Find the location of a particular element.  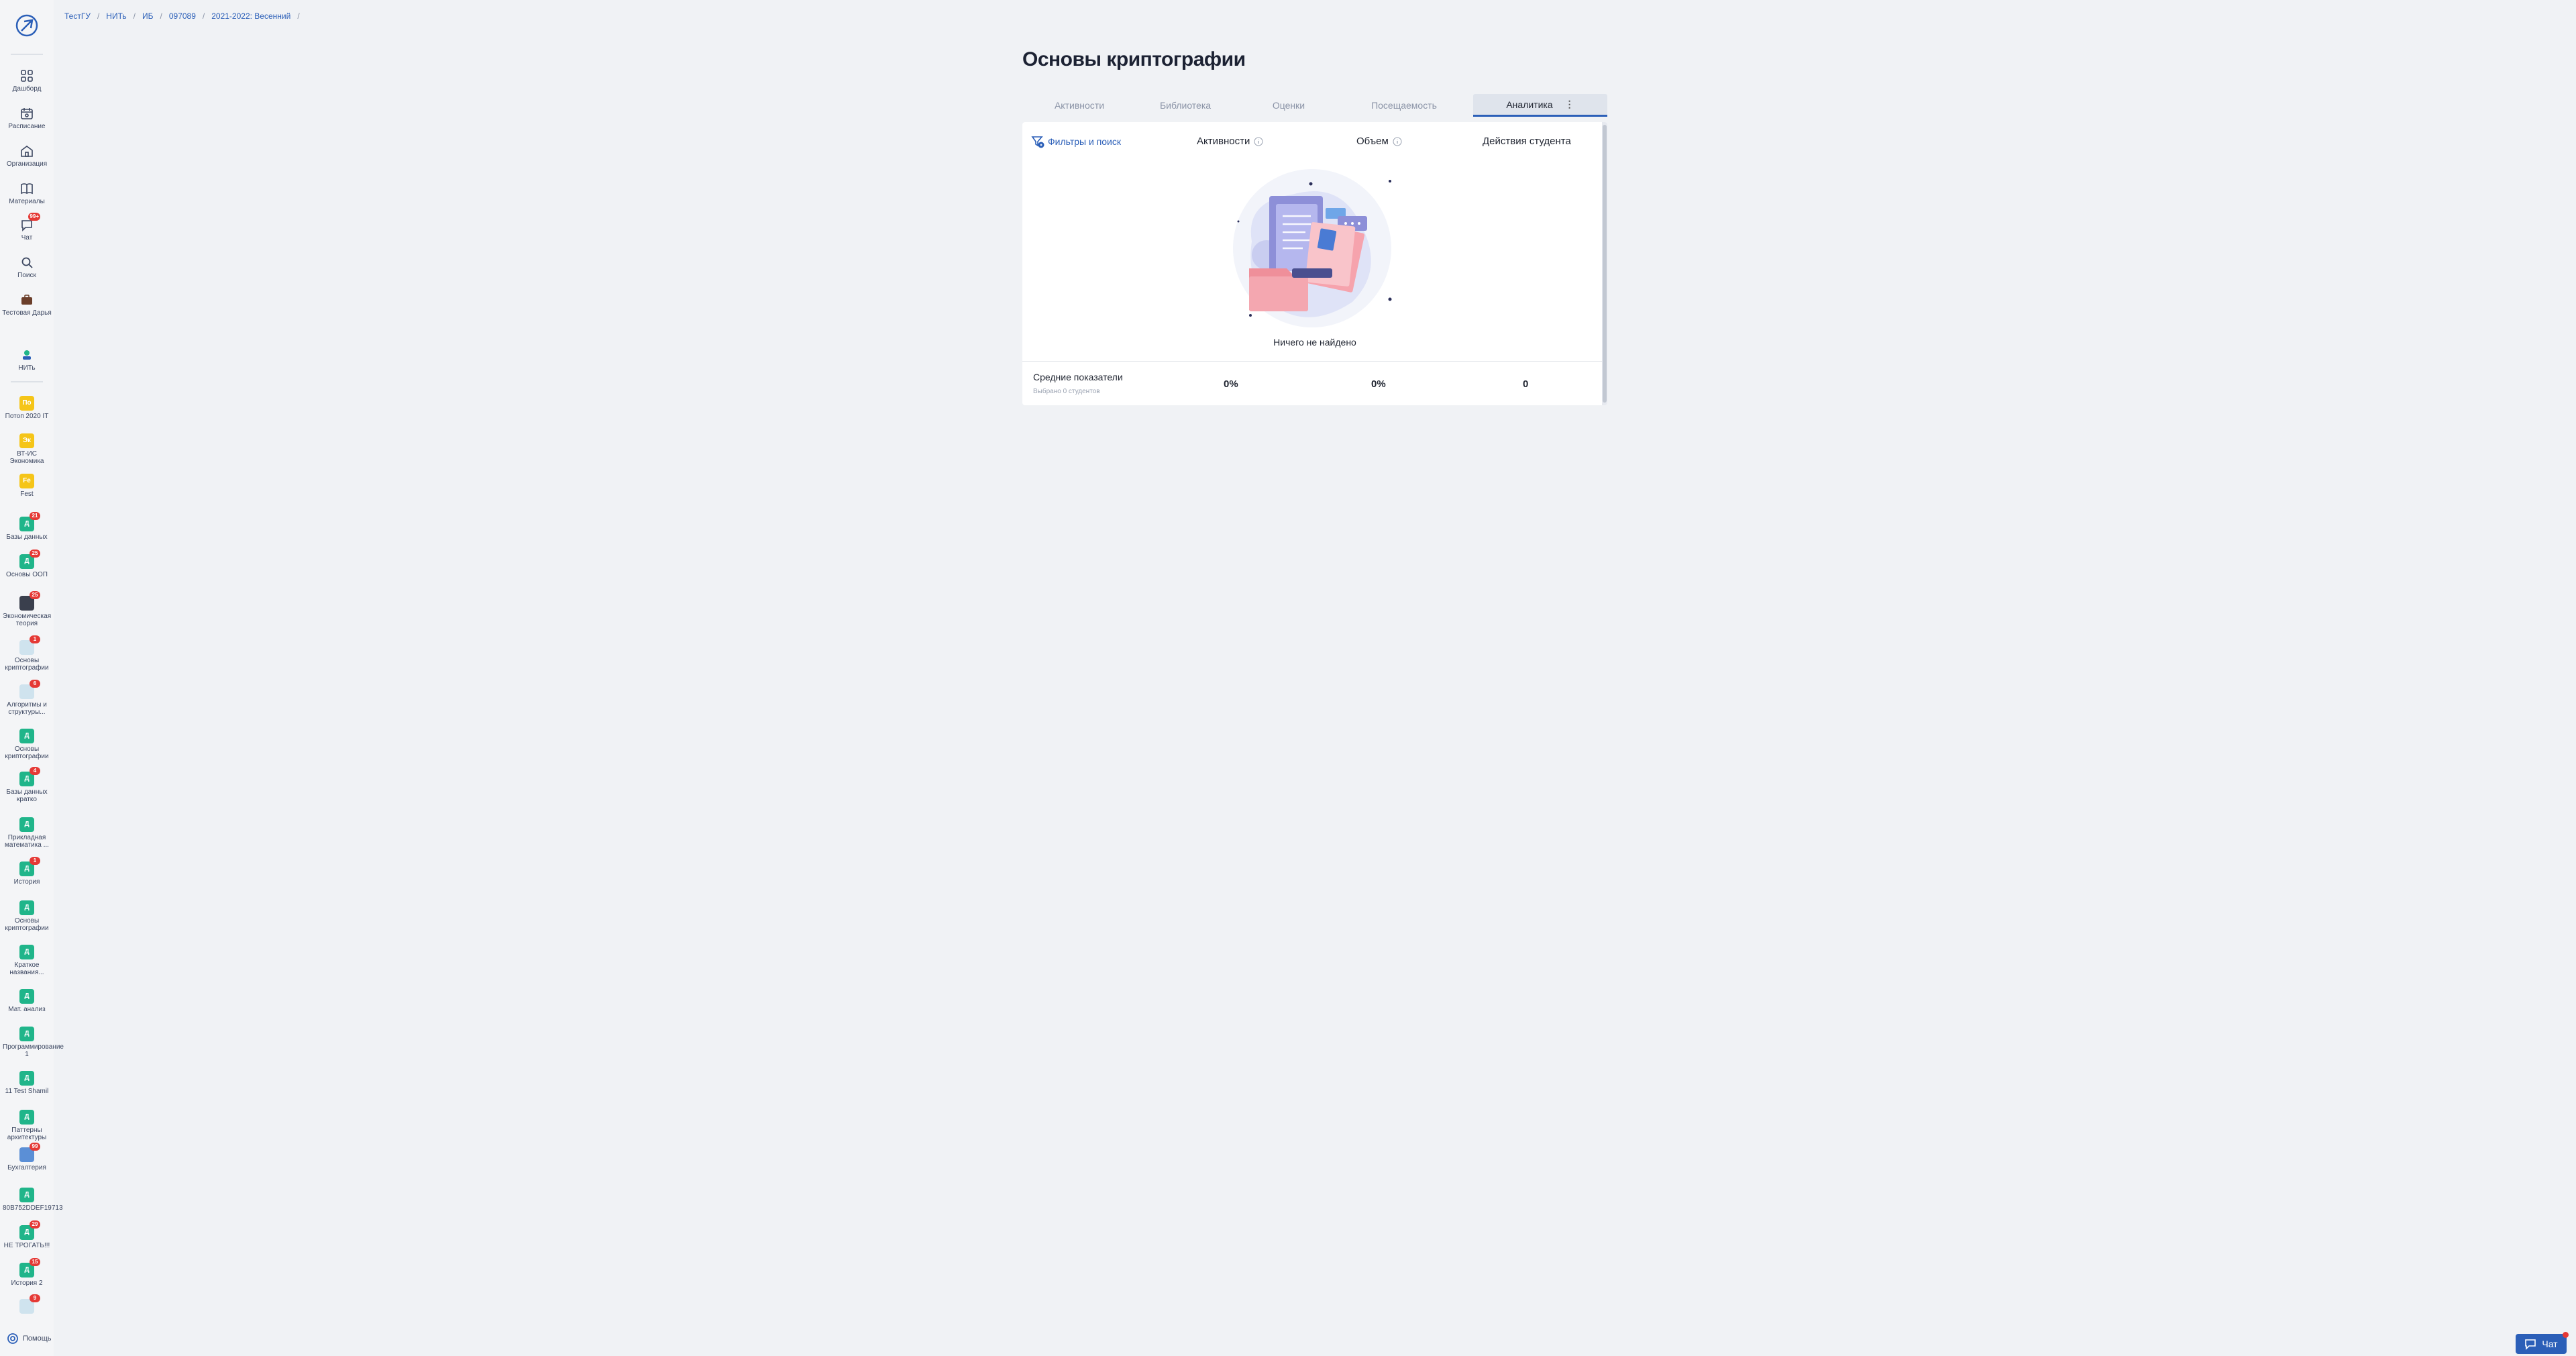

sidebar-item-search: Поиск is located at coordinates (27, 267).